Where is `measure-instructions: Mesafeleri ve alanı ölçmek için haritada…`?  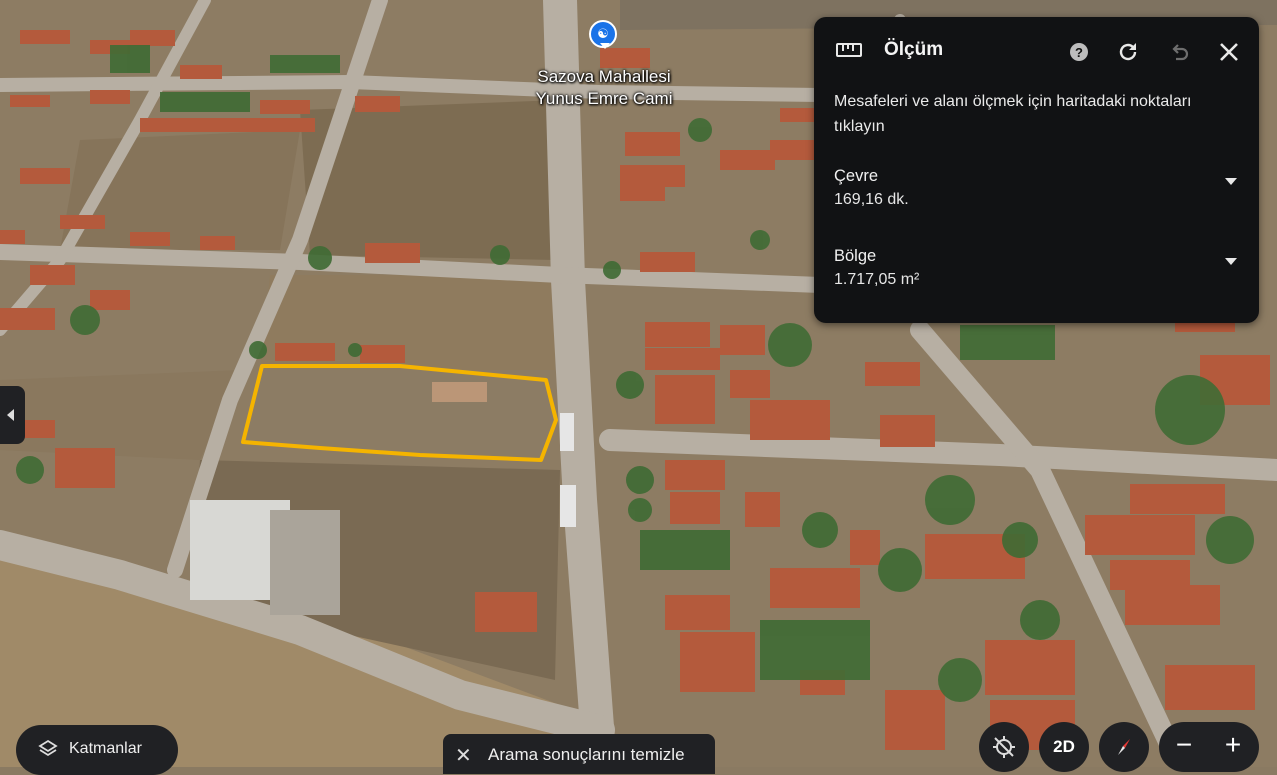 measure-instructions: Mesafeleri ve alanı ölçmek için haritada… is located at coordinates (1013, 114).